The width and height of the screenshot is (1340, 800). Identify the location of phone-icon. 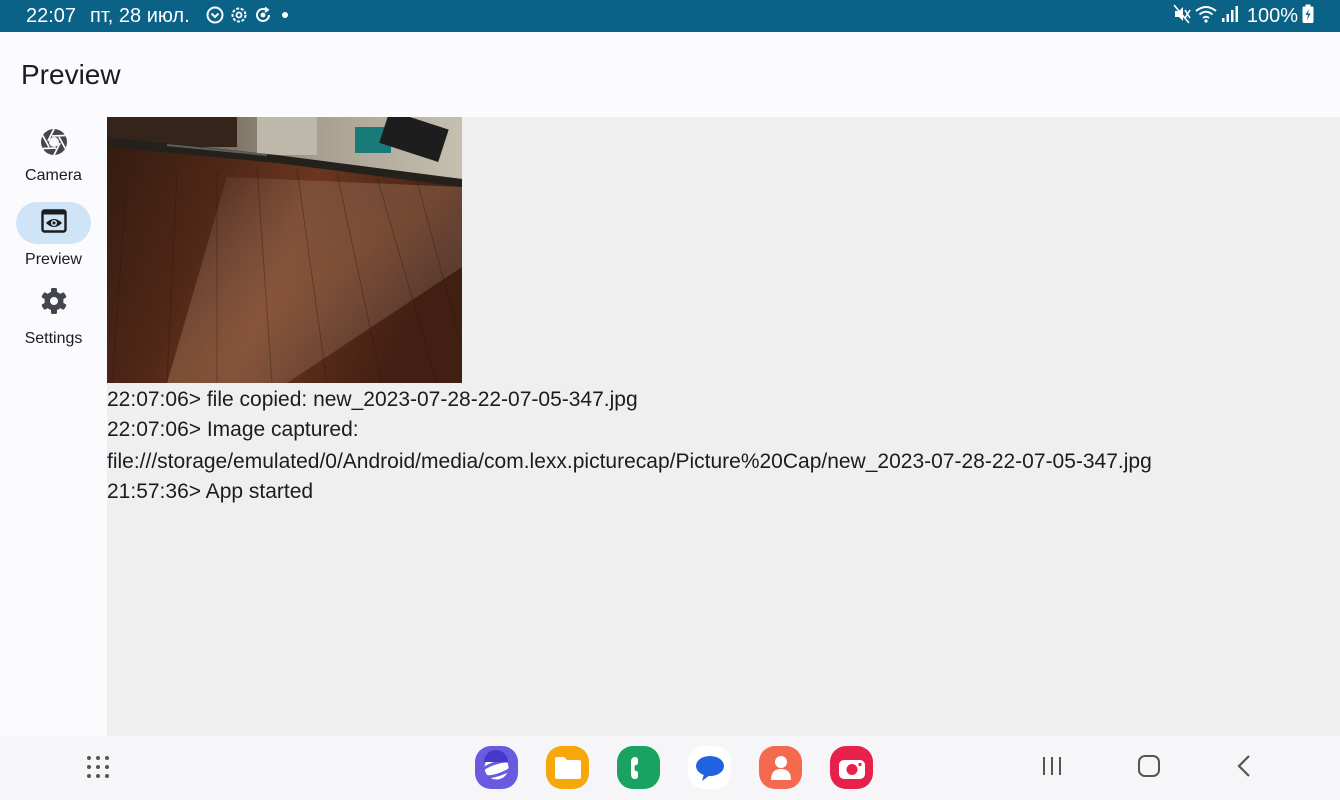
(638, 767).